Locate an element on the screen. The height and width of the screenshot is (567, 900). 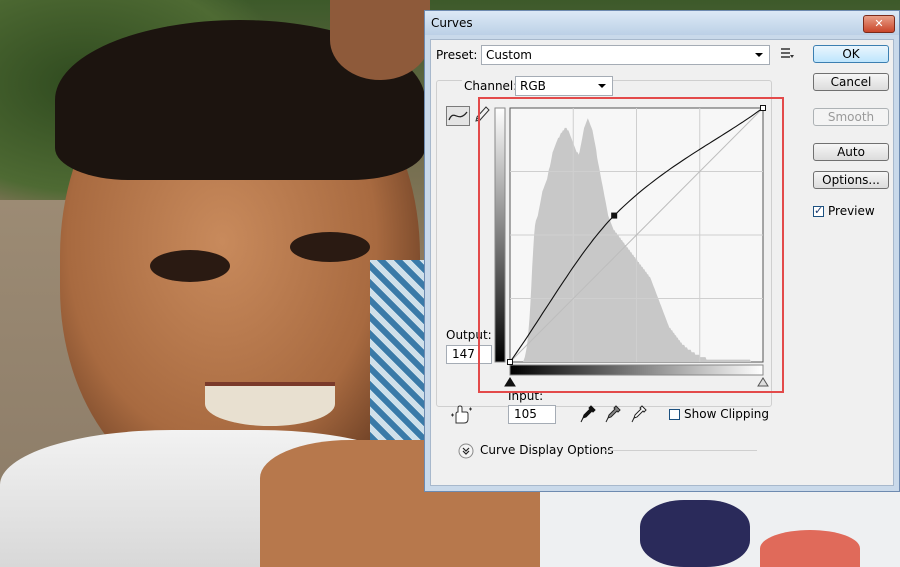
white-point-eyedropper-icon is located at coordinates (639, 415).